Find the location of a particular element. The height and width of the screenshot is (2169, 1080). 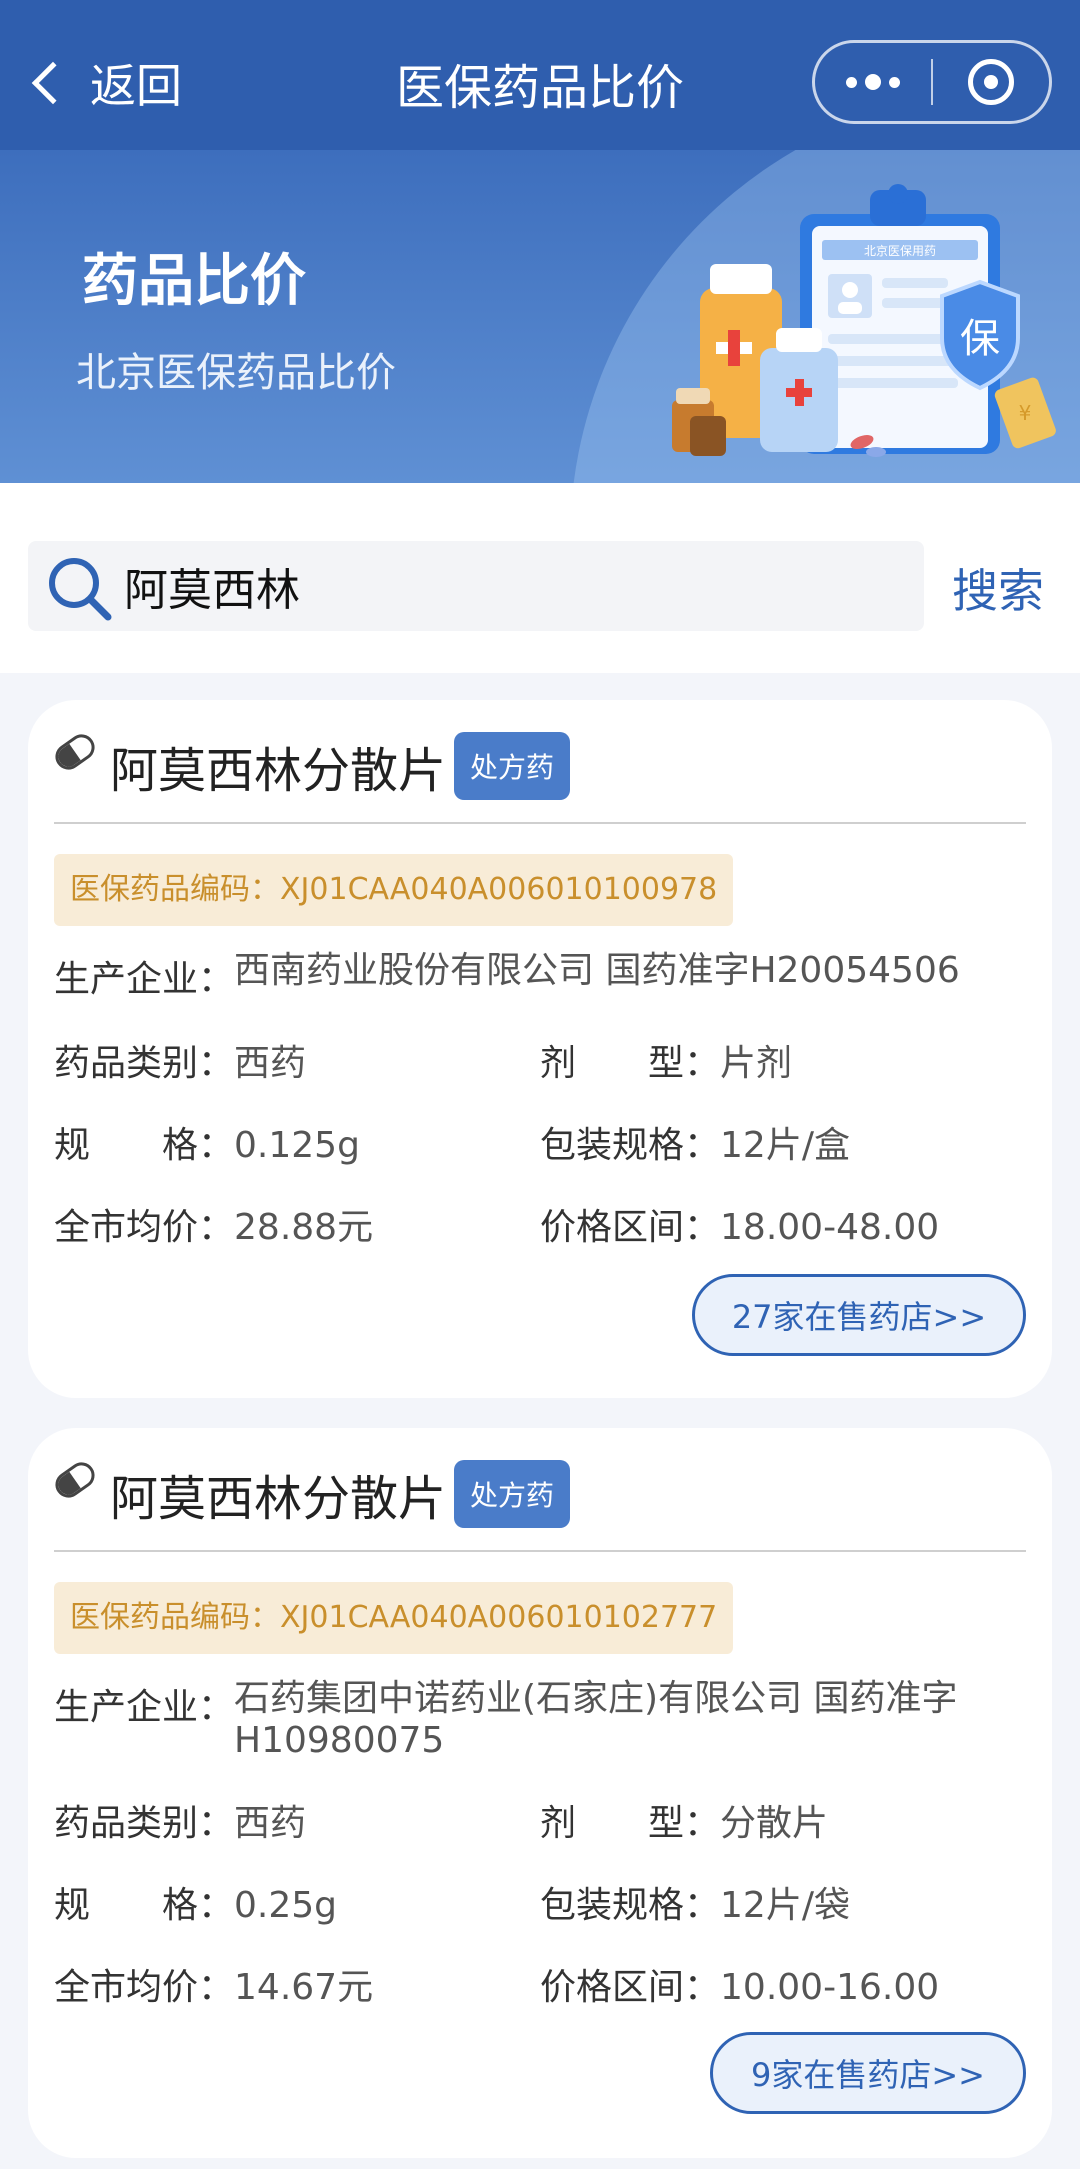

manufacturer-value: 石药集团中诺药业(石家庄)有限公司 国药准字H10980075 is located at coordinates (596, 1719).